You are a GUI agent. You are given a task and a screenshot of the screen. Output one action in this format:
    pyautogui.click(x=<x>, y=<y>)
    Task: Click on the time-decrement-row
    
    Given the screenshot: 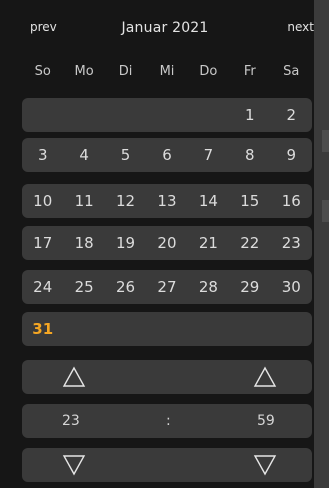 What is the action you would take?
    pyautogui.click(x=167, y=465)
    